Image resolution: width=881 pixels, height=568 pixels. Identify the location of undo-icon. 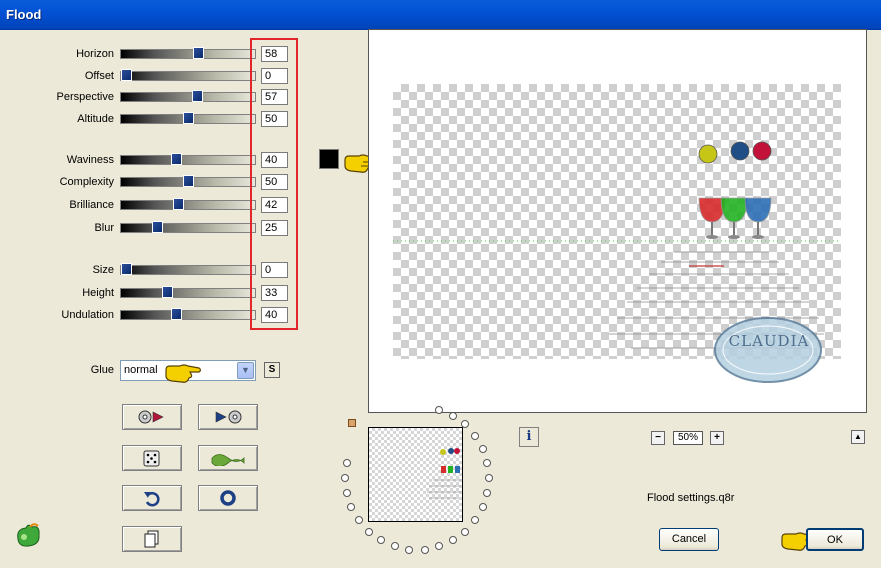
(152, 499).